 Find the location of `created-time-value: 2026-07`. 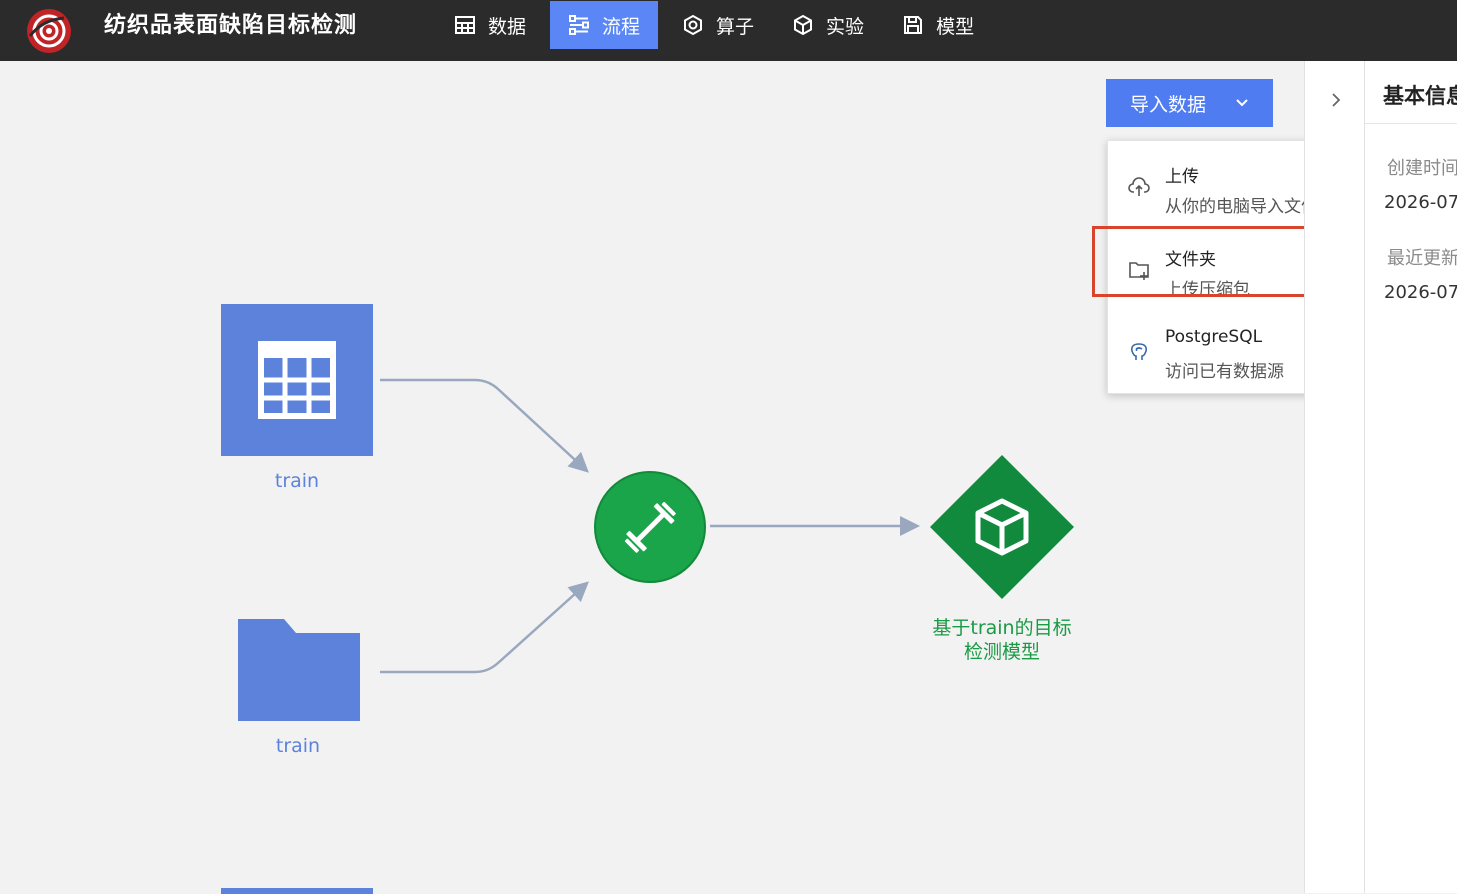

created-time-value: 2026-07 is located at coordinates (1420, 202).